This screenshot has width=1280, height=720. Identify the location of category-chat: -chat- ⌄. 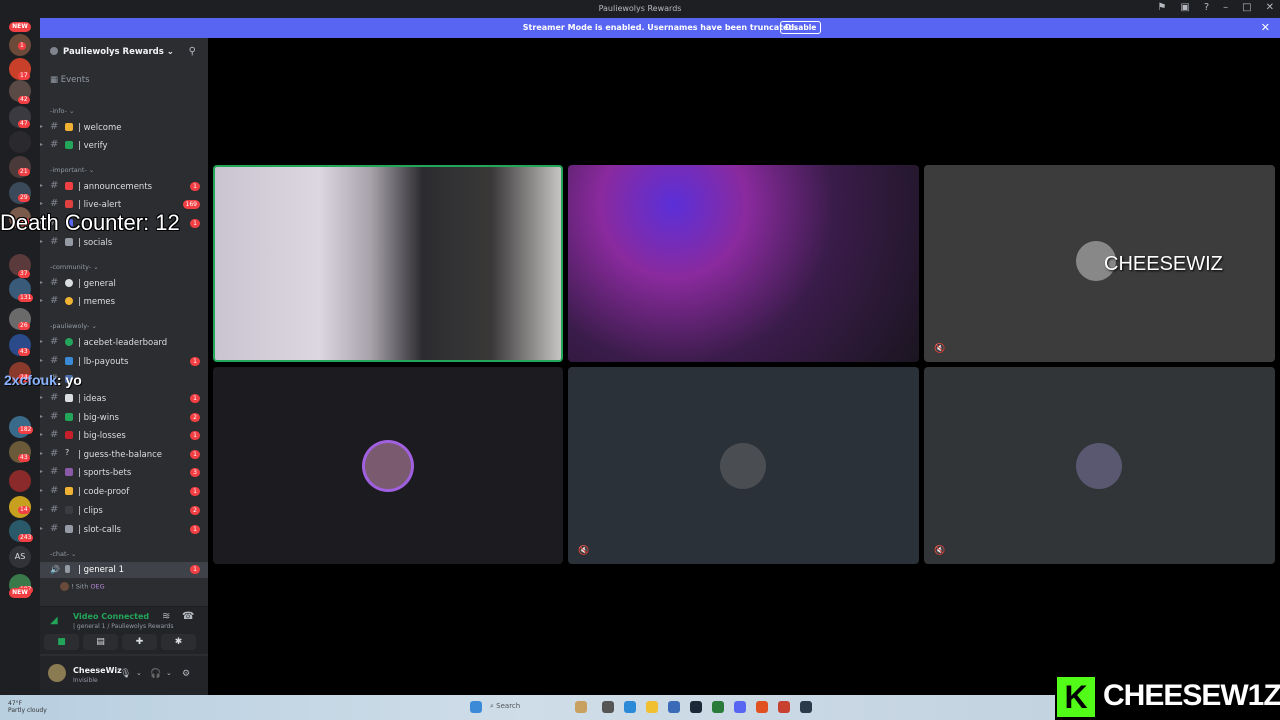
(63, 554).